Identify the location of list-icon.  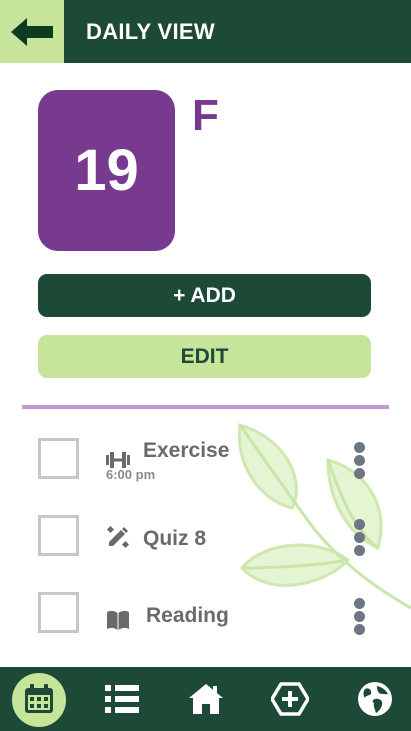
(122, 699).